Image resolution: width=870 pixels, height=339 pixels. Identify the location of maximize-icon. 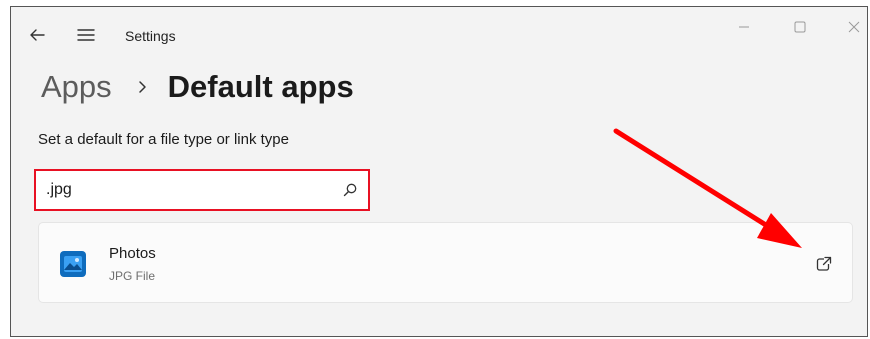
(800, 27).